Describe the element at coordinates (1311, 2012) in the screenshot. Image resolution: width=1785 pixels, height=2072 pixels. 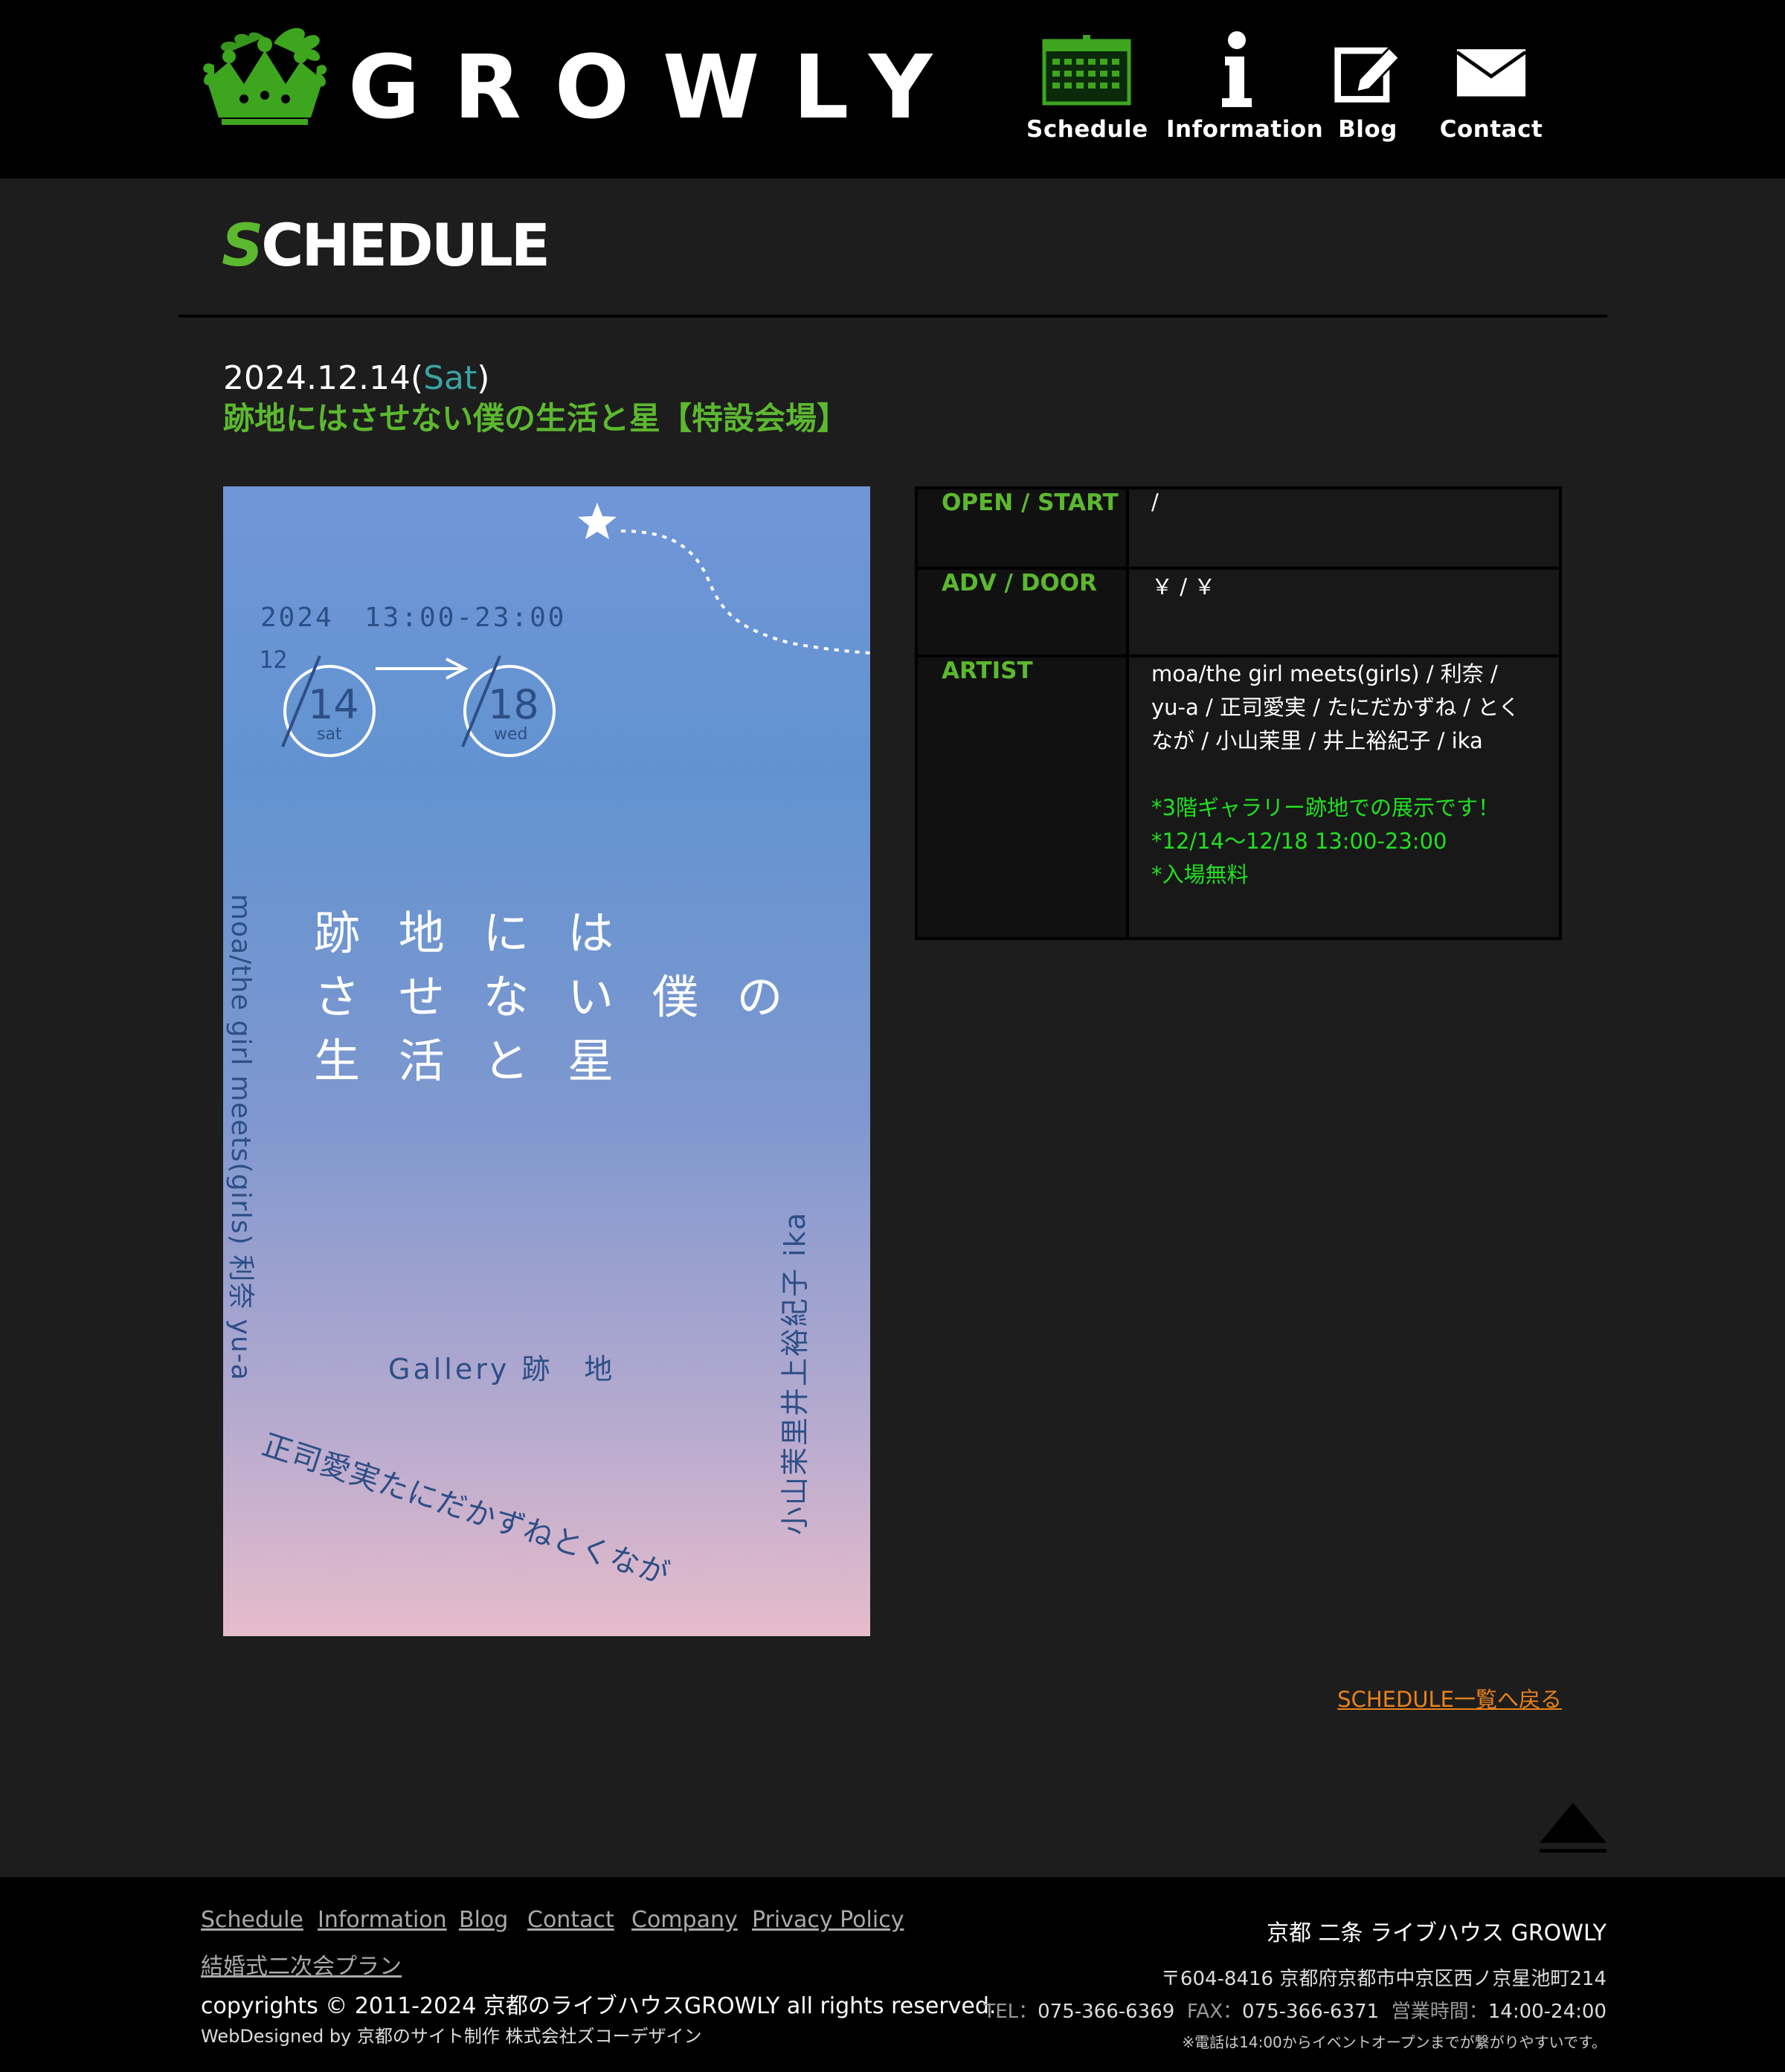
I see `fax-number: 075-366-6371` at that location.